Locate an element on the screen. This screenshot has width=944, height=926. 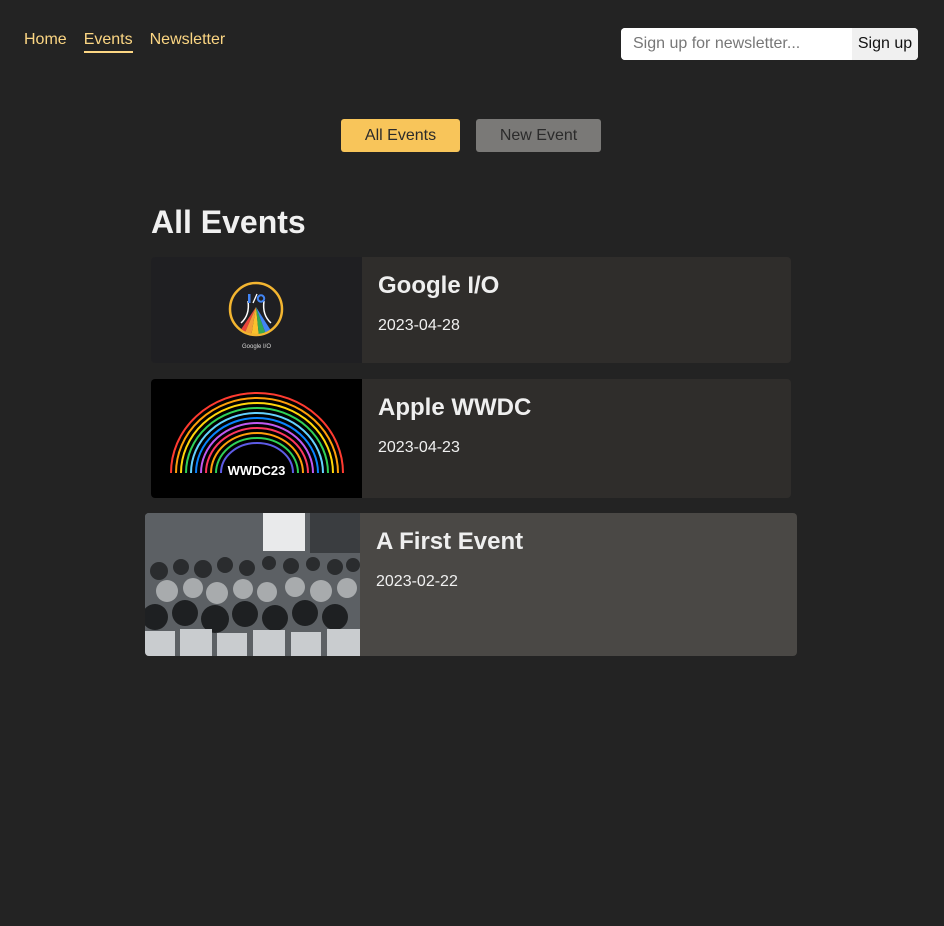
event-info: A First Event 2023-02-22 is located at coordinates (578, 584).